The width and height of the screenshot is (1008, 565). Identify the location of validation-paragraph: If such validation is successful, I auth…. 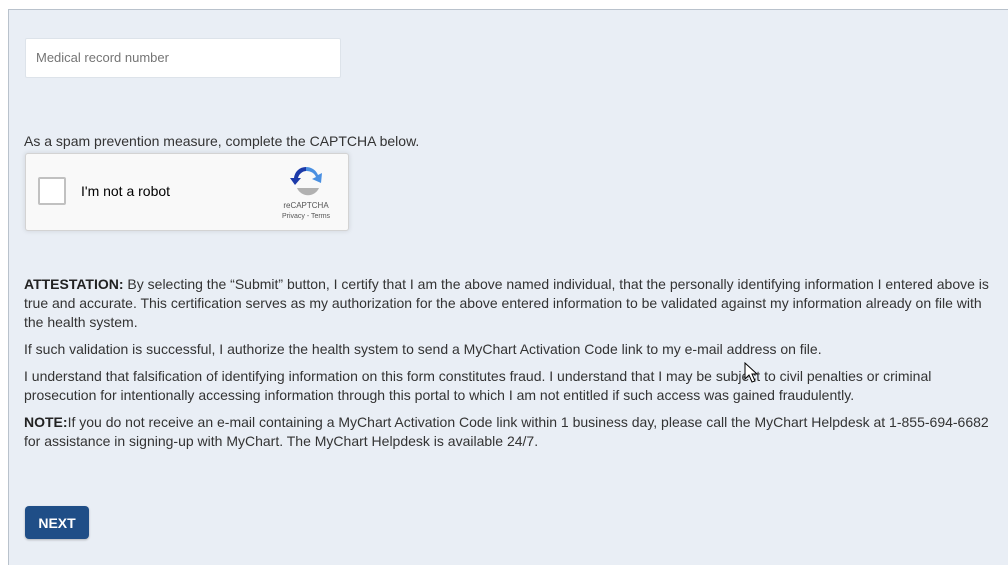
(423, 349).